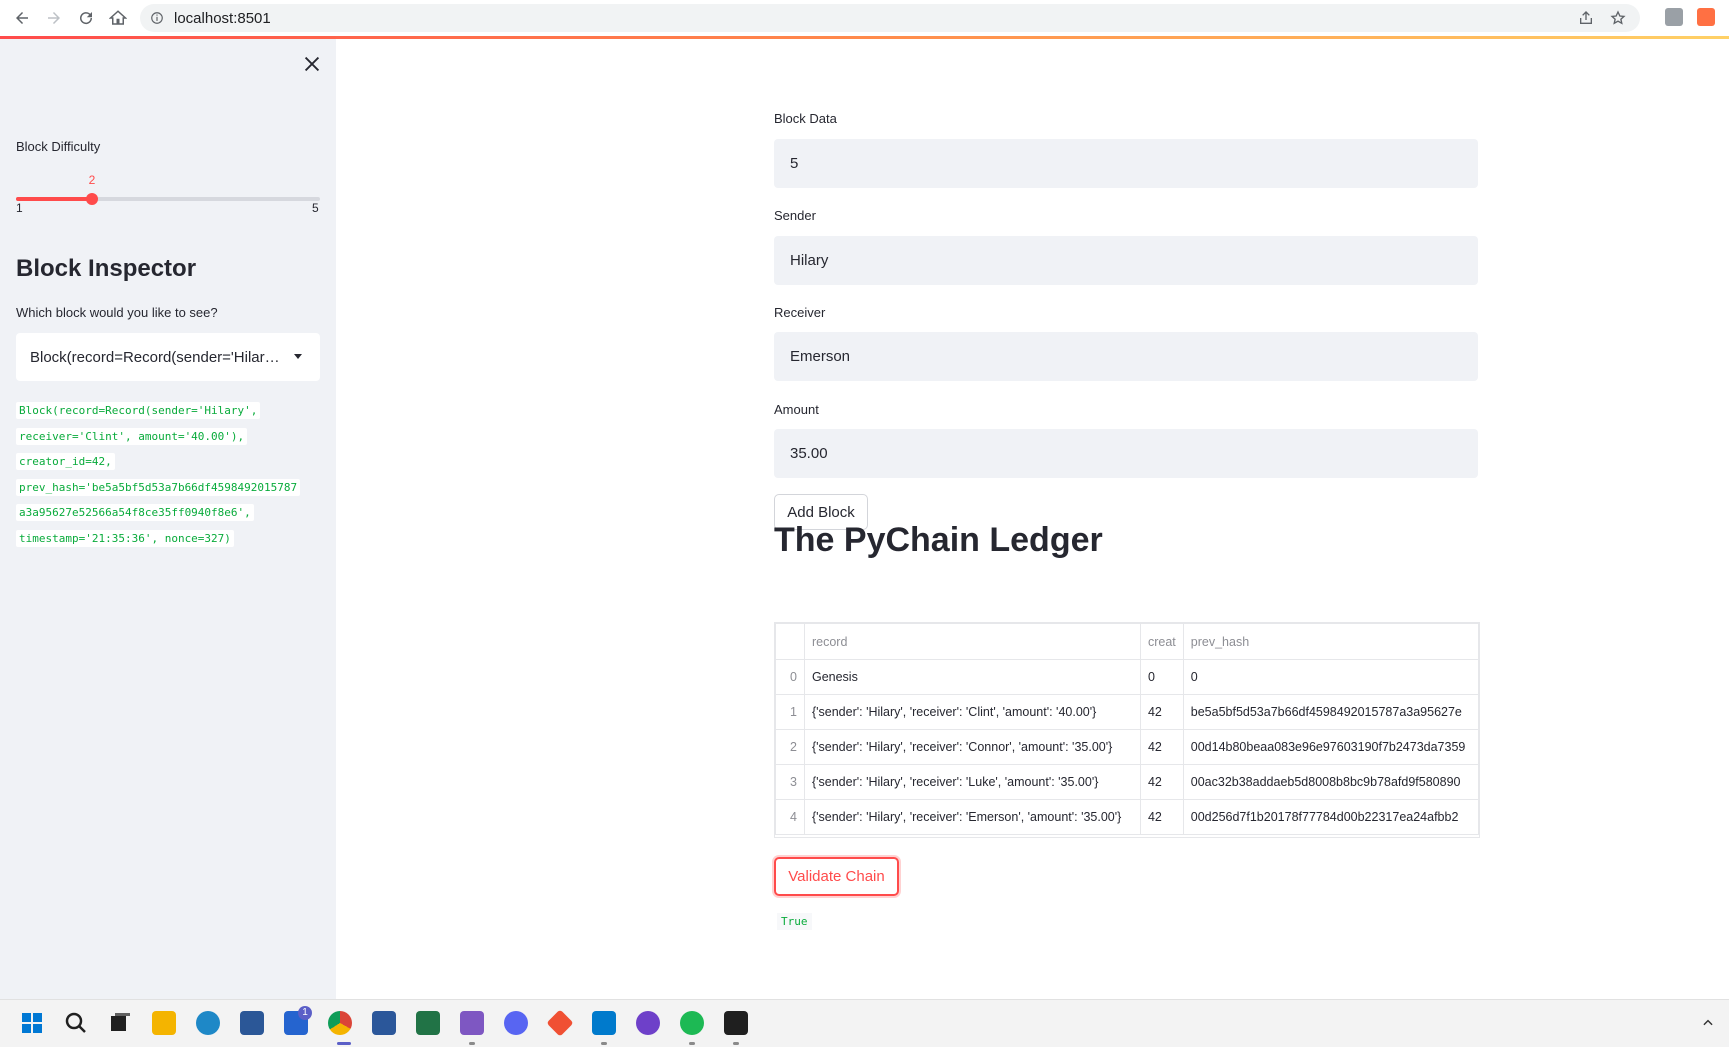 The height and width of the screenshot is (1047, 1729). Describe the element at coordinates (106, 268) in the screenshot. I see `block-inspector-heading: Block Inspector` at that location.